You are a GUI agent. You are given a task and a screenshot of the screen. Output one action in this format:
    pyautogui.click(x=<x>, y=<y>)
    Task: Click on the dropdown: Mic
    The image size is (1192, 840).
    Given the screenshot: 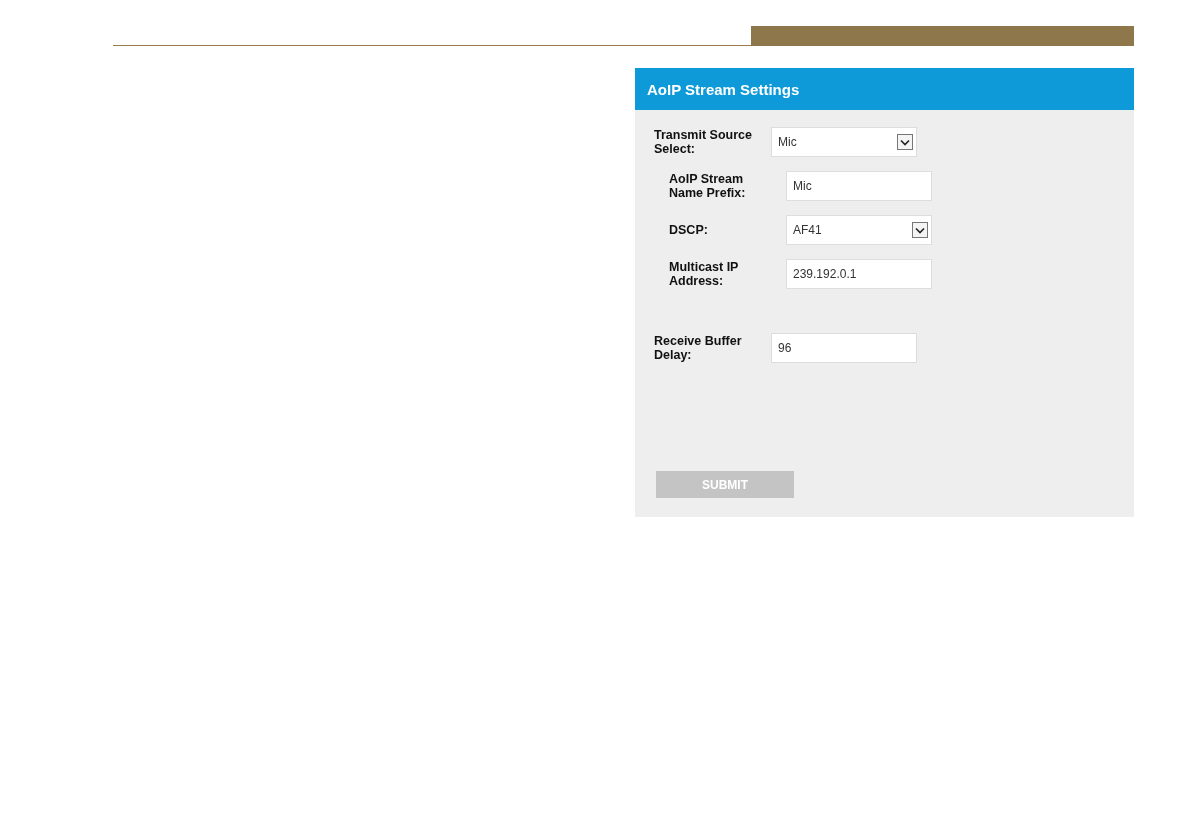 What is the action you would take?
    pyautogui.click(x=844, y=142)
    